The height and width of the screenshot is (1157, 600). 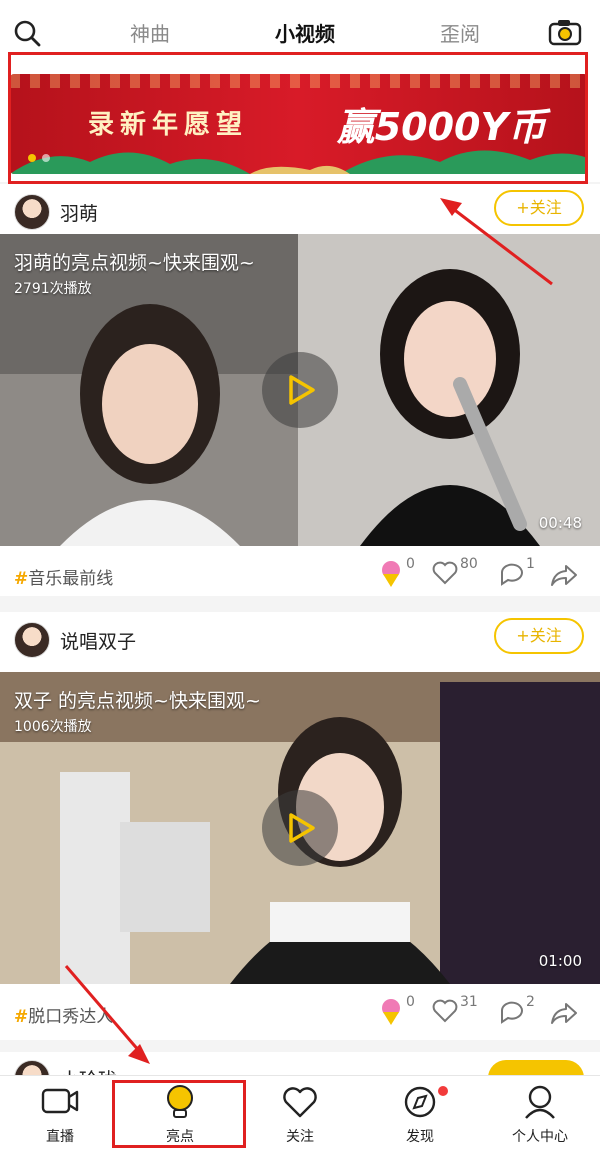 I want to click on feed-card-partial: 小玲珑, so click(x=300, y=1064).